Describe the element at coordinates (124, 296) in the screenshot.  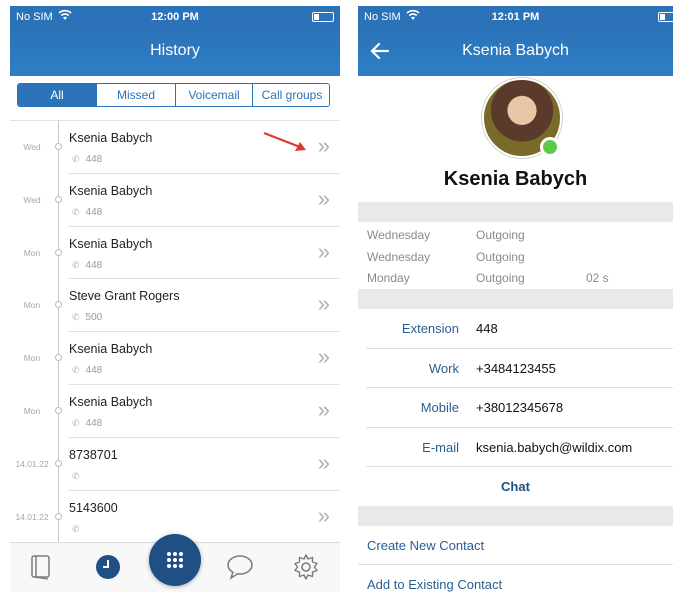
I see `caller-name: Steve Grant Rogers` at that location.